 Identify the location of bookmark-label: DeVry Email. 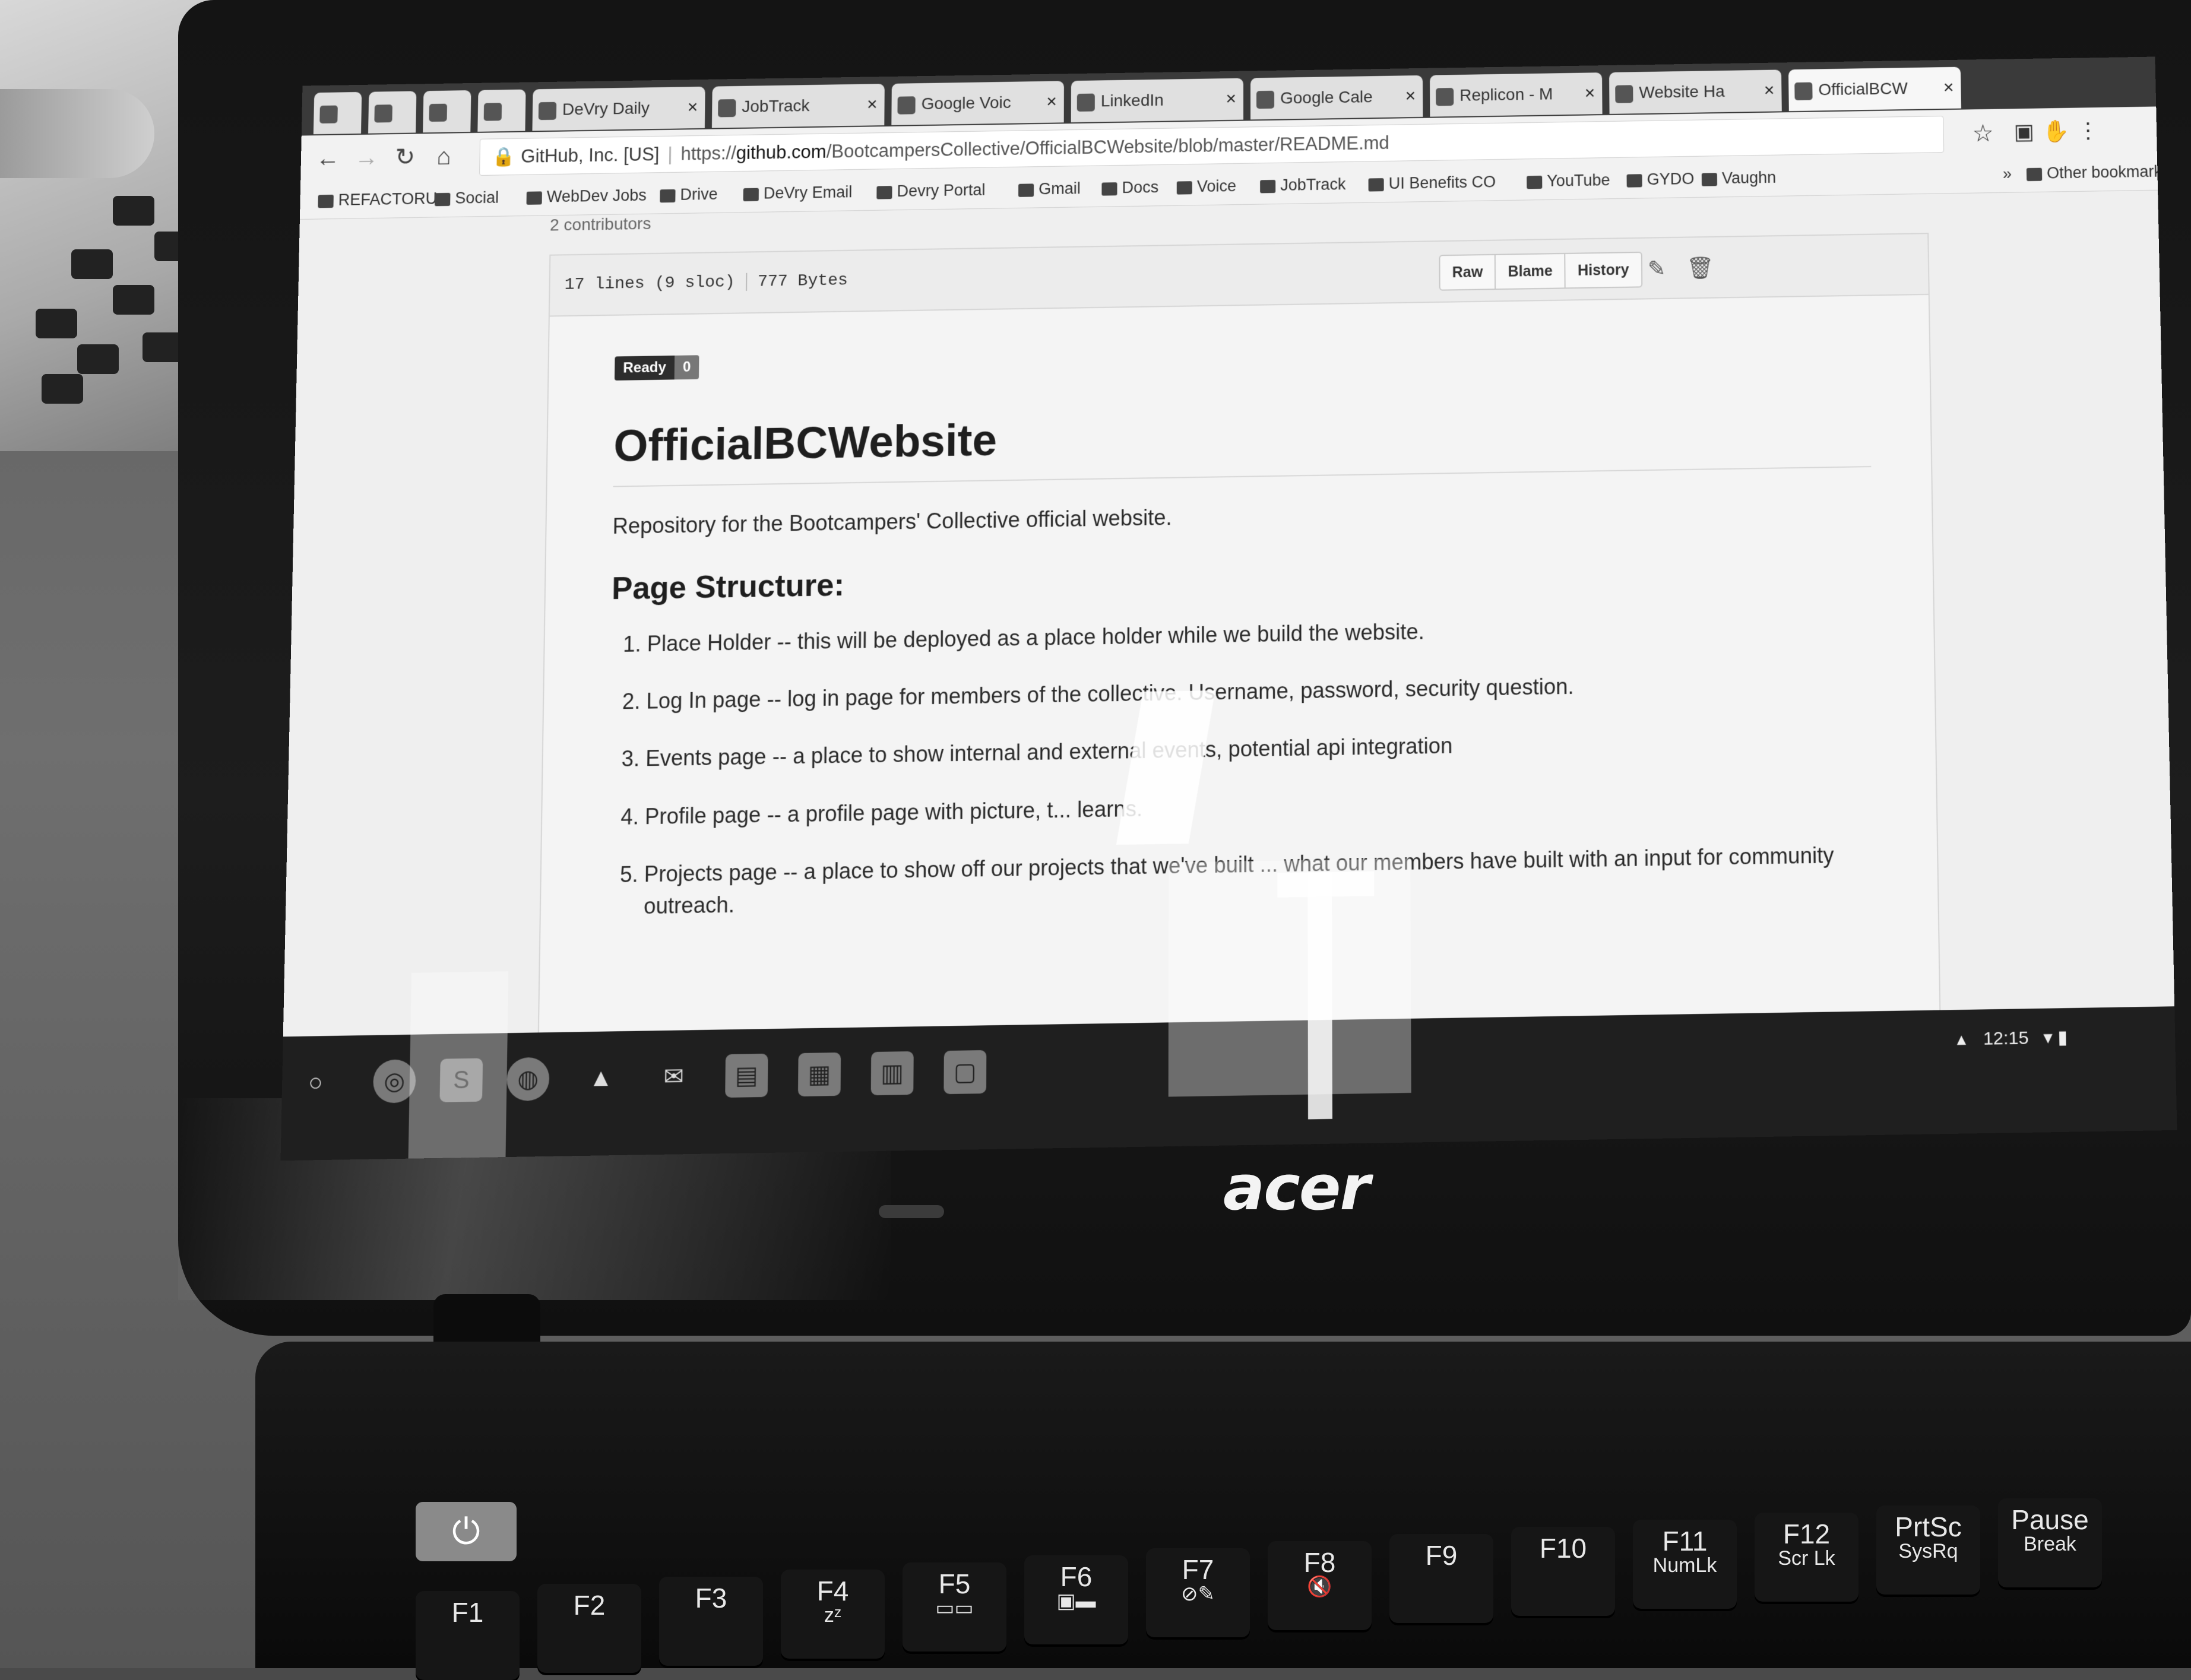
(808, 192).